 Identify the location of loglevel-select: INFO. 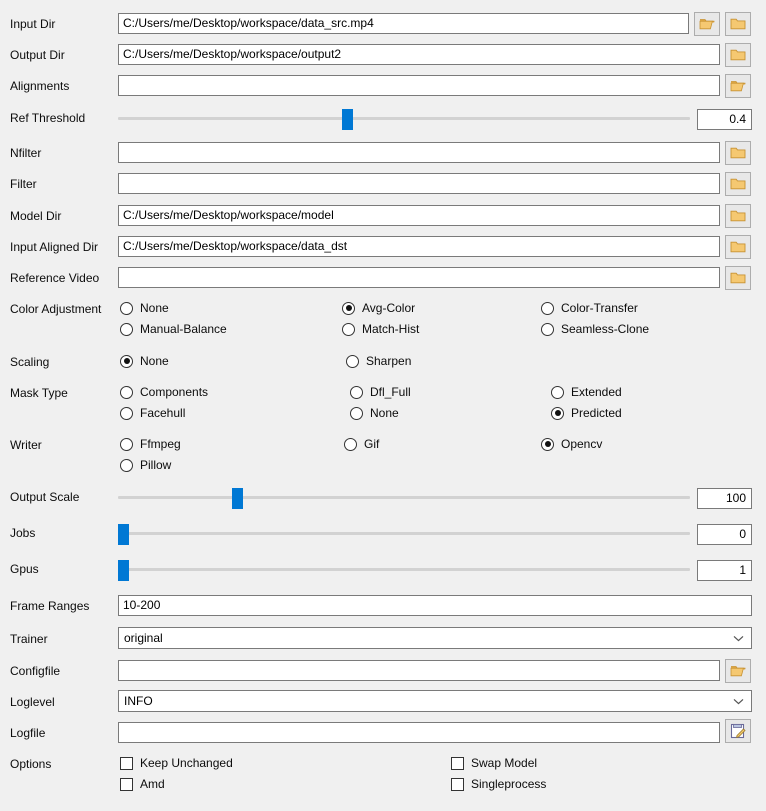
(435, 701).